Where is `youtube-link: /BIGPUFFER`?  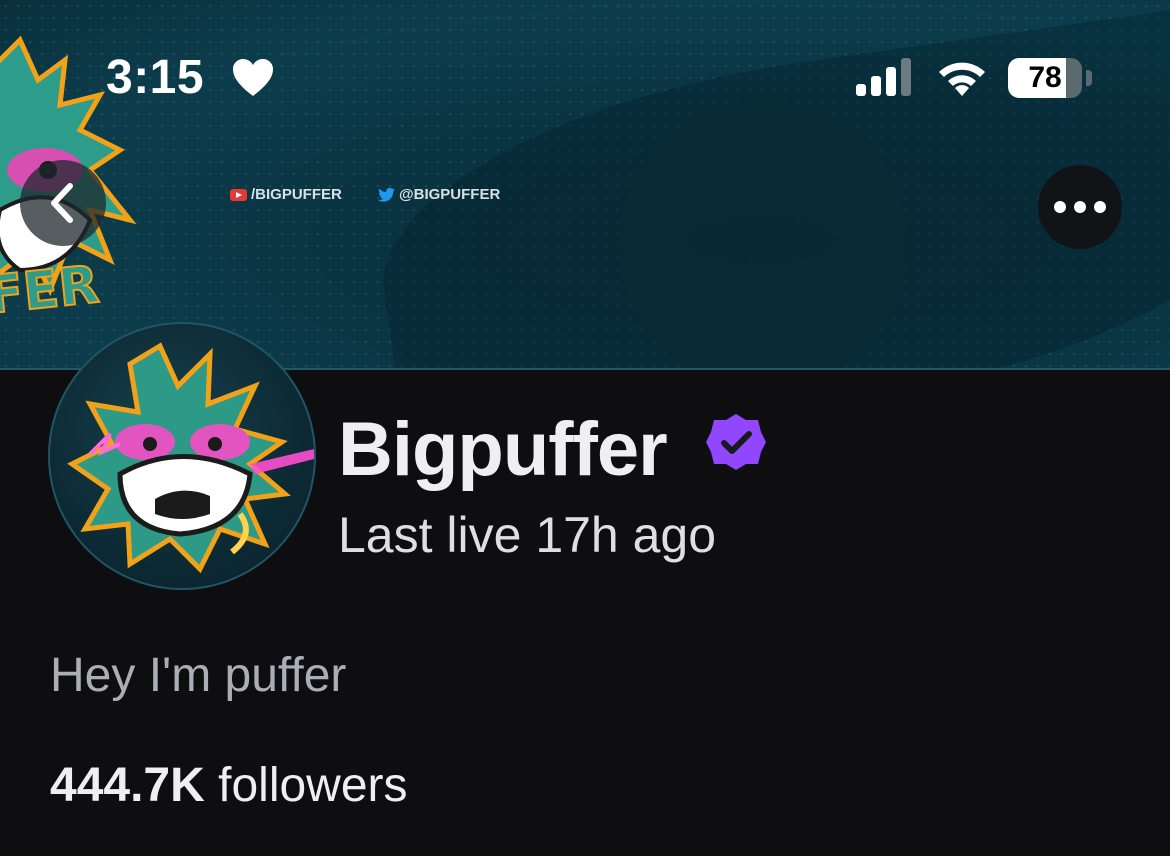
youtube-link: /BIGPUFFER is located at coordinates (286, 194).